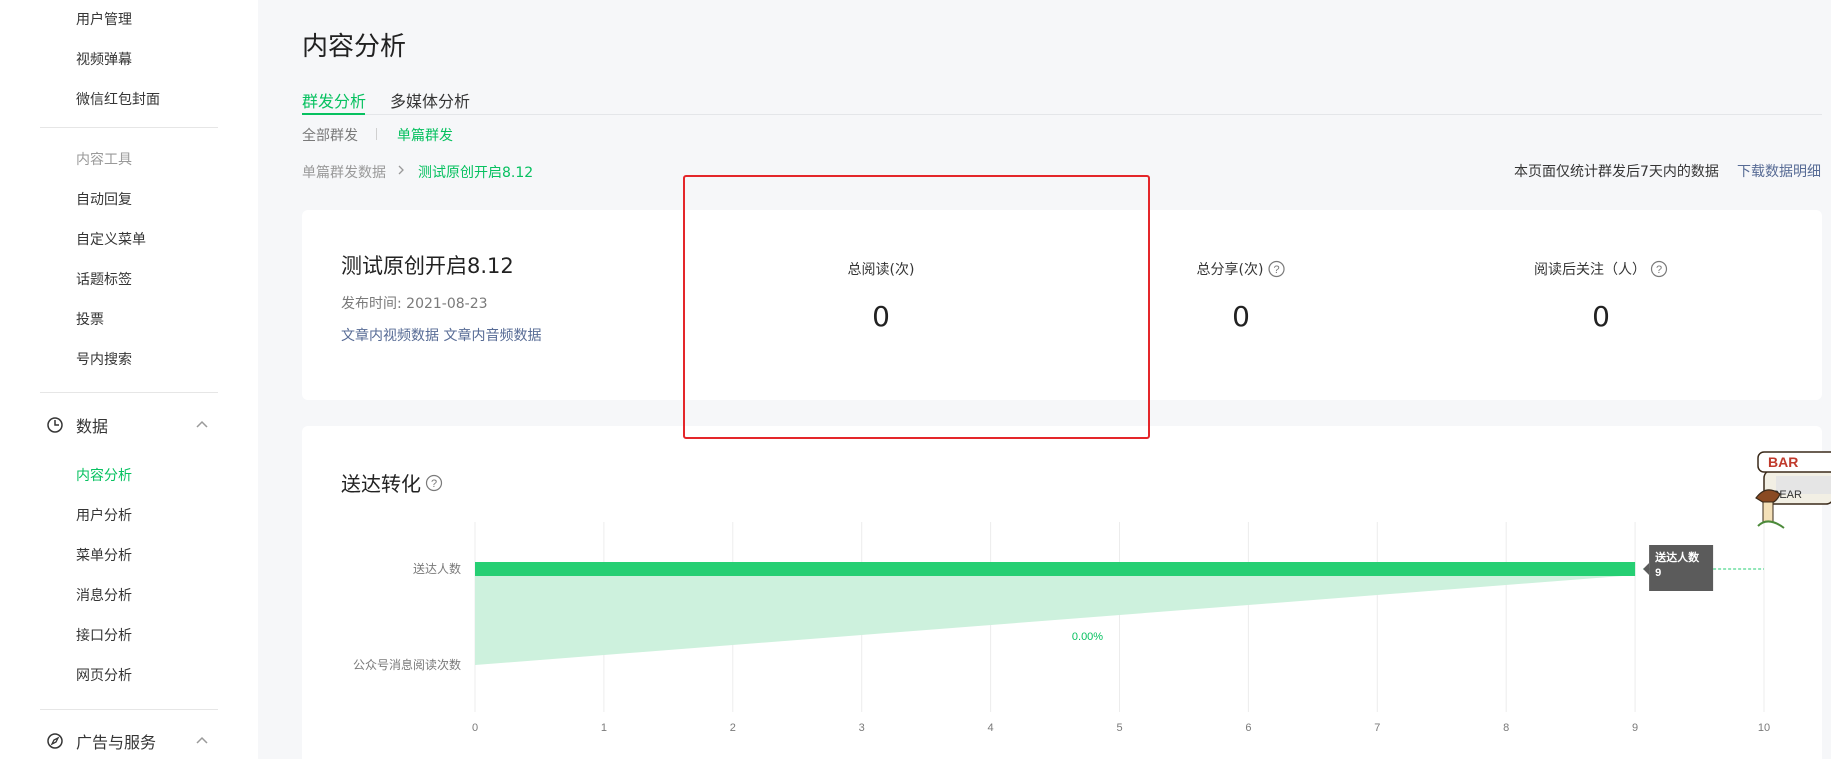 This screenshot has width=1831, height=759. What do you see at coordinates (475, 728) in the screenshot?
I see `x-tick-label: 0` at bounding box center [475, 728].